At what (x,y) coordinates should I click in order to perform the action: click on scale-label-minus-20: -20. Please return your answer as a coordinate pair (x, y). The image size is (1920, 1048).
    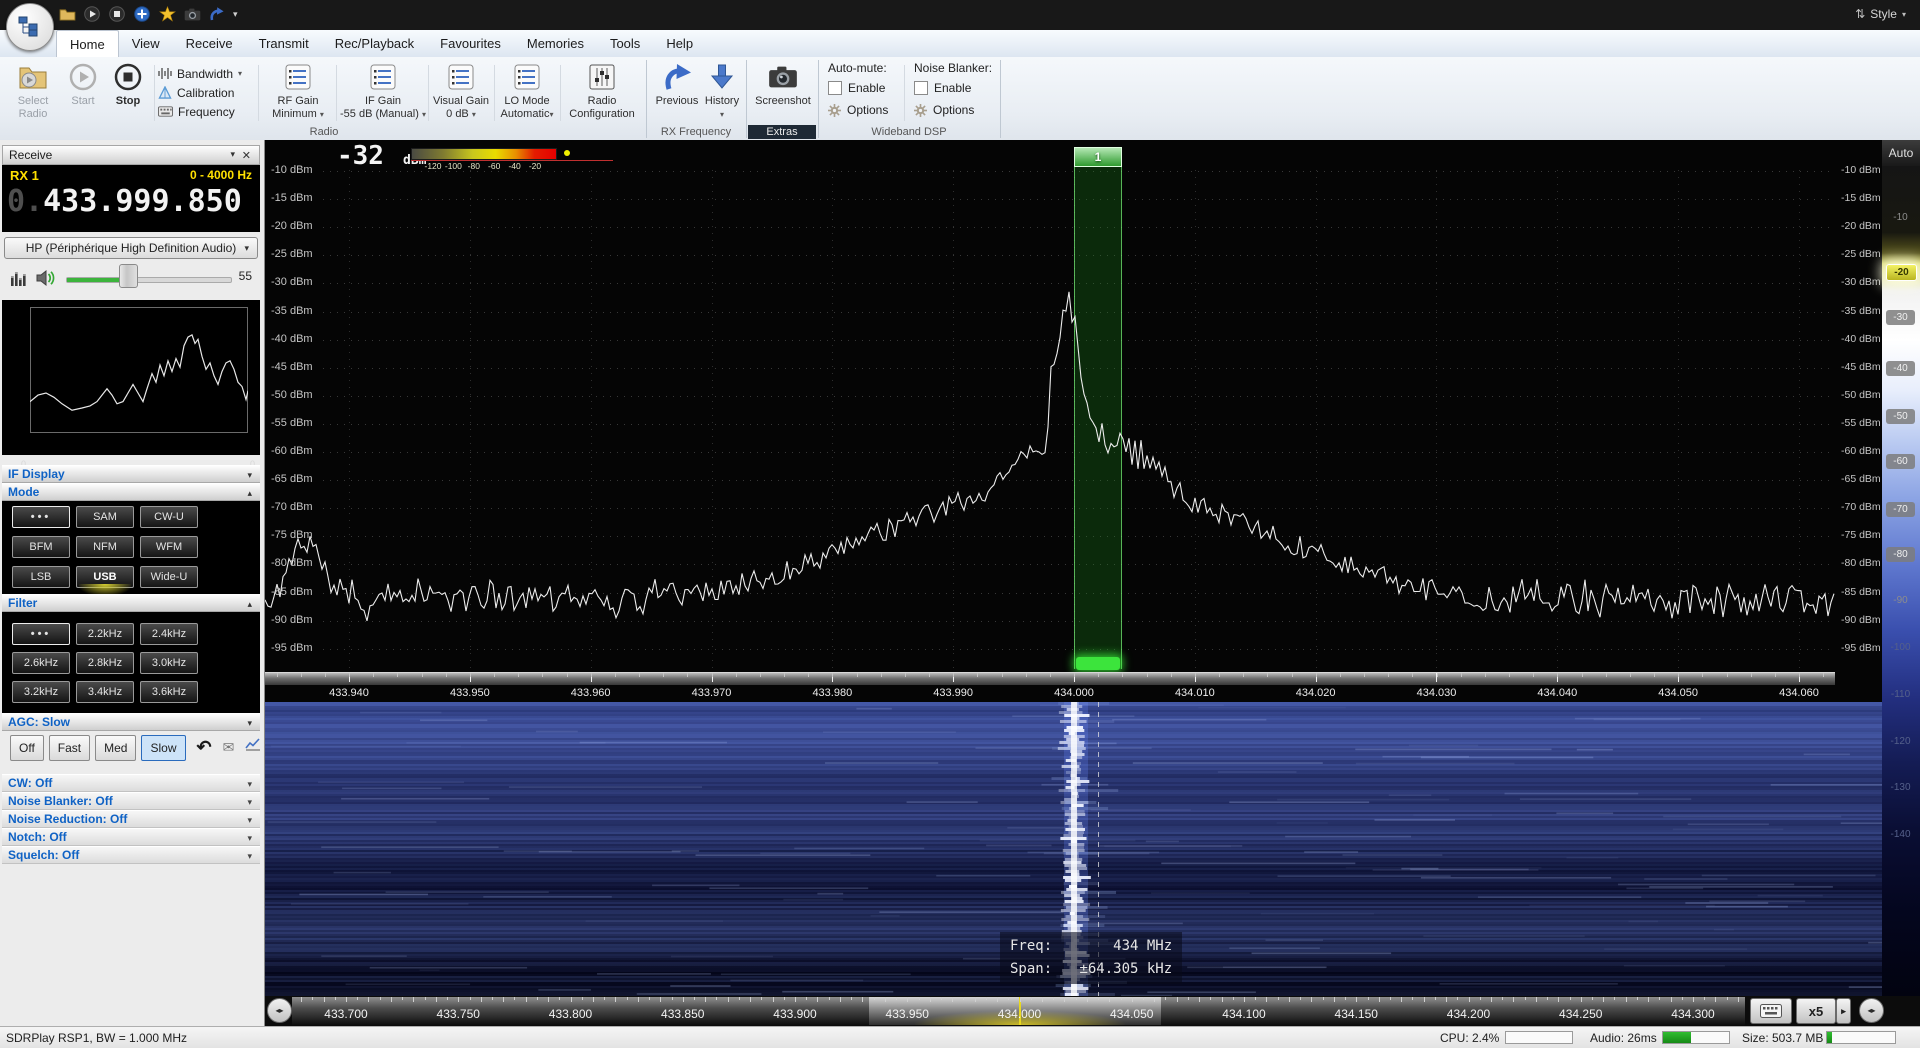
    Looking at the image, I should click on (1901, 272).